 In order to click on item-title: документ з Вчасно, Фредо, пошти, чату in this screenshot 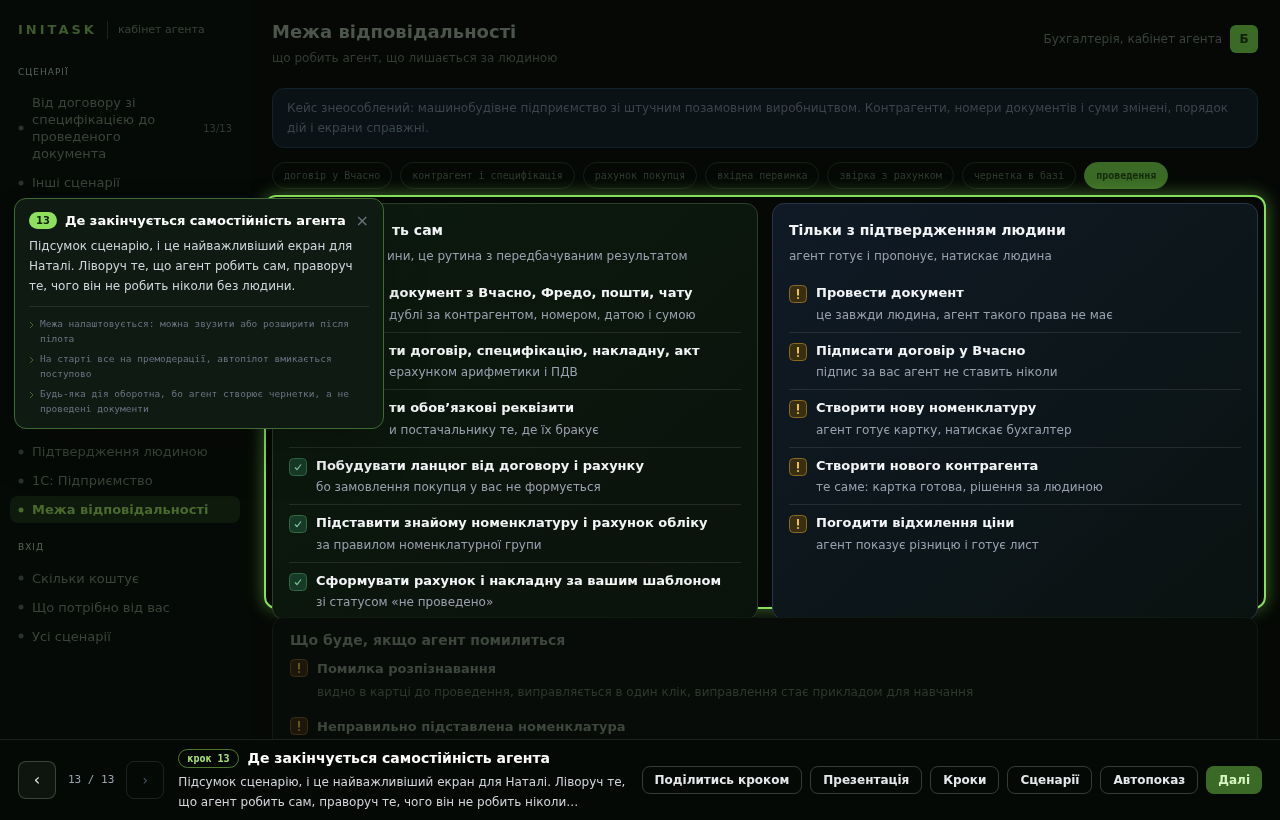, I will do `click(541, 293)`.